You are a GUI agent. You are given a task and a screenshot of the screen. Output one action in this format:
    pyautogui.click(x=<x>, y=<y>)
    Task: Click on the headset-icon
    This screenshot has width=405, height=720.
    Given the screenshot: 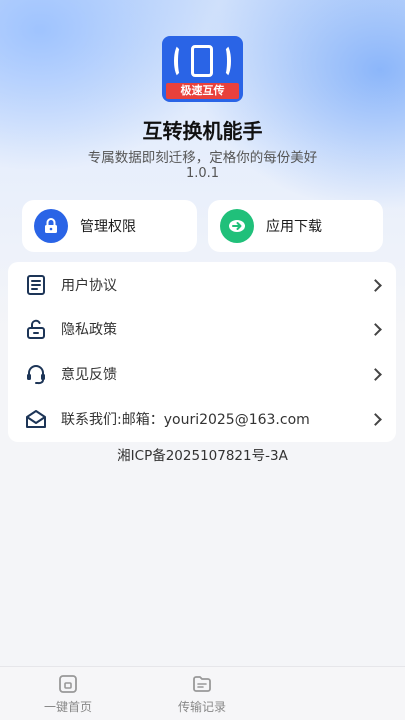 What is the action you would take?
    pyautogui.click(x=36, y=374)
    